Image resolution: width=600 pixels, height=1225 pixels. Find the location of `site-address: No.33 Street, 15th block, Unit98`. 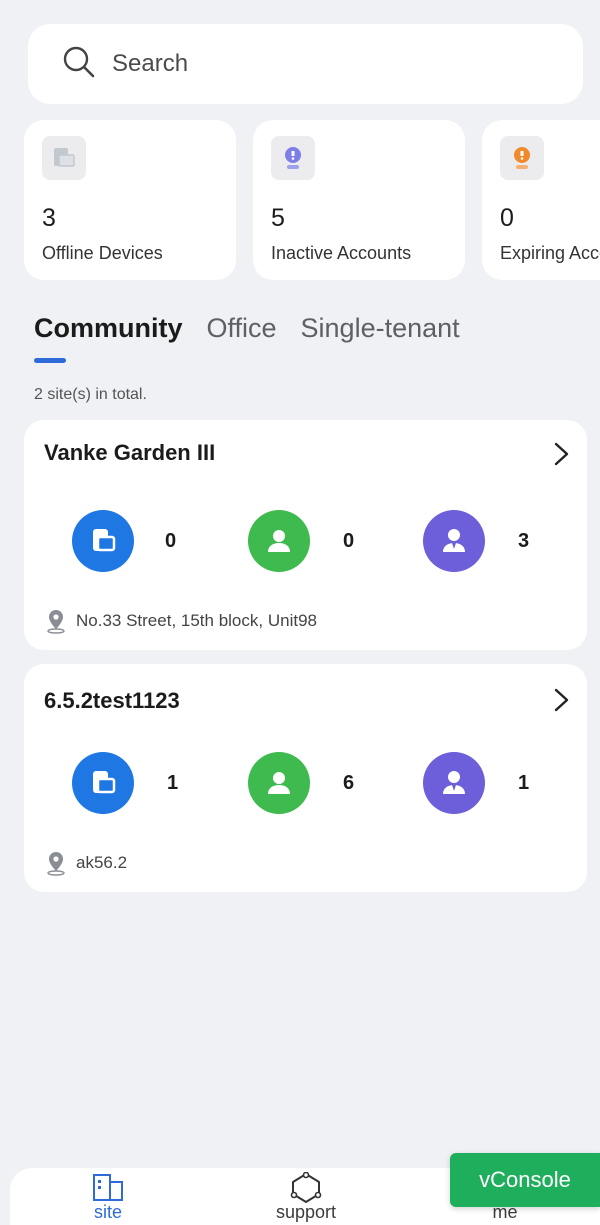

site-address: No.33 Street, 15th block, Unit98 is located at coordinates (180, 621).